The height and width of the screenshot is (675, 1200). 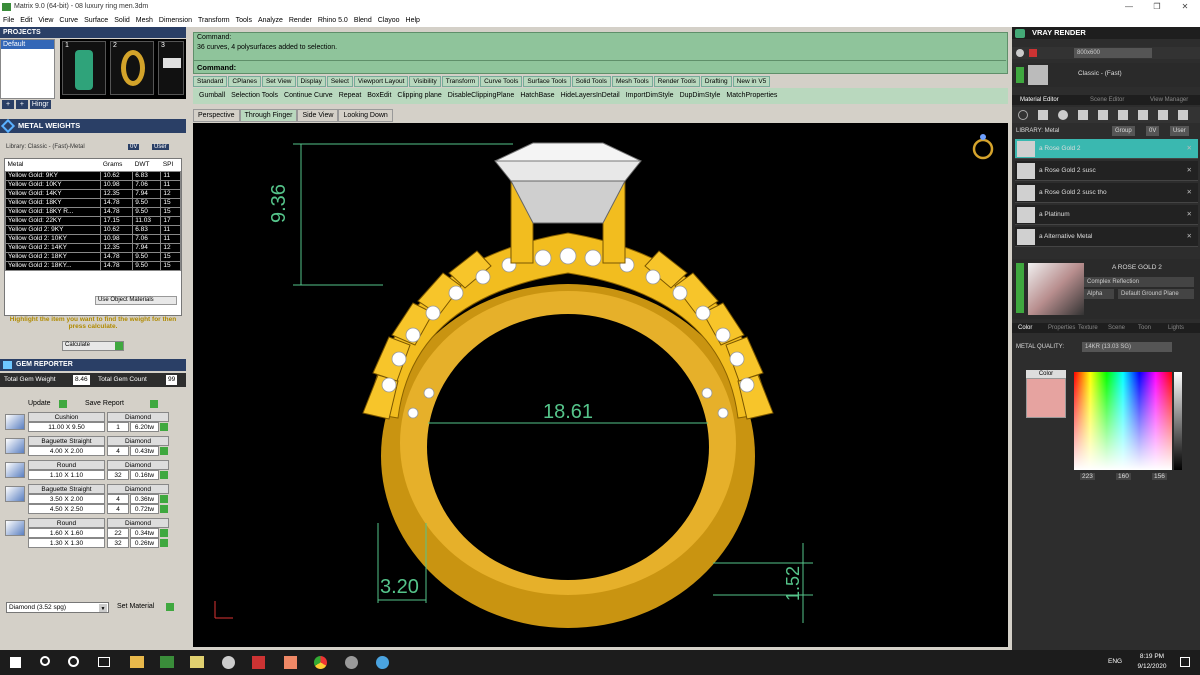 I want to click on update-button: Update, so click(x=39, y=403).